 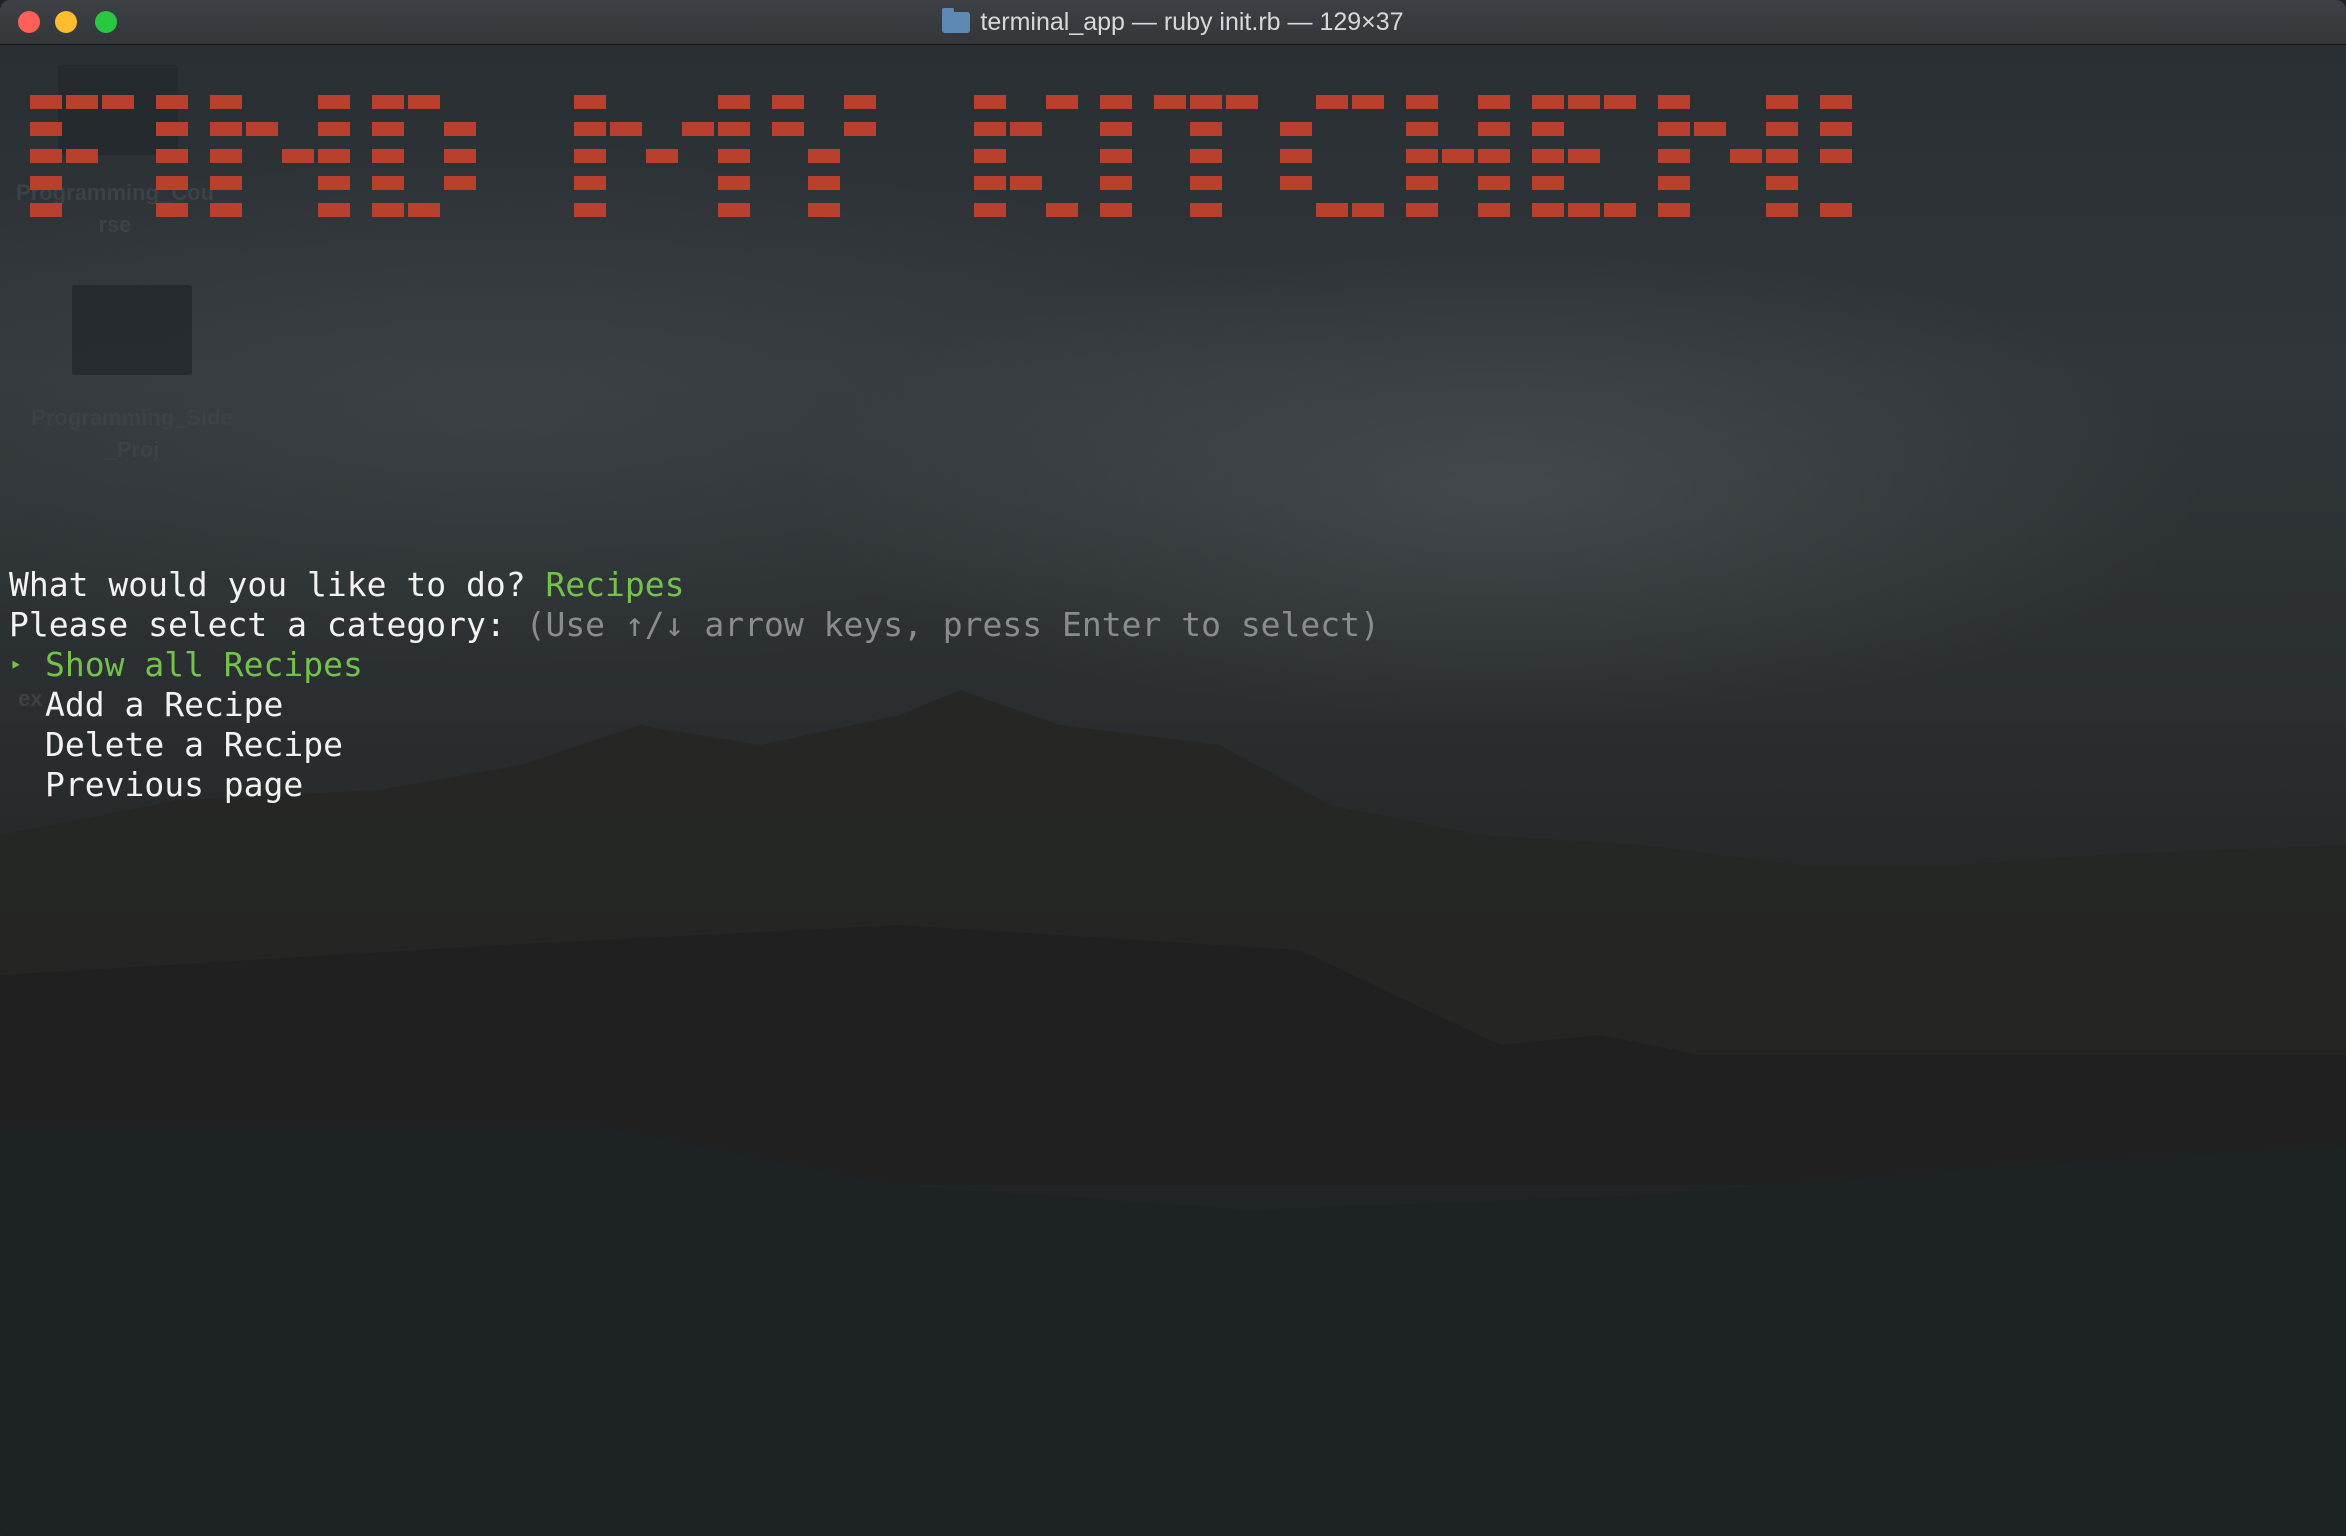 What do you see at coordinates (132, 434) in the screenshot?
I see `desktop-label-2: Programming_Side _Proj` at bounding box center [132, 434].